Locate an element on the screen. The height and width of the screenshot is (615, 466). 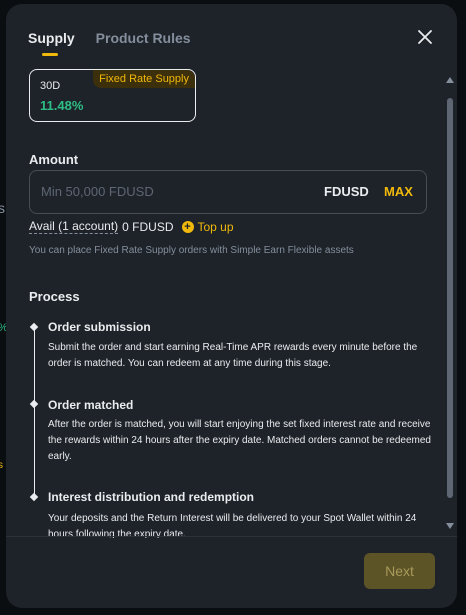
tab-bar: Supply Product Rules is located at coordinates (109, 43).